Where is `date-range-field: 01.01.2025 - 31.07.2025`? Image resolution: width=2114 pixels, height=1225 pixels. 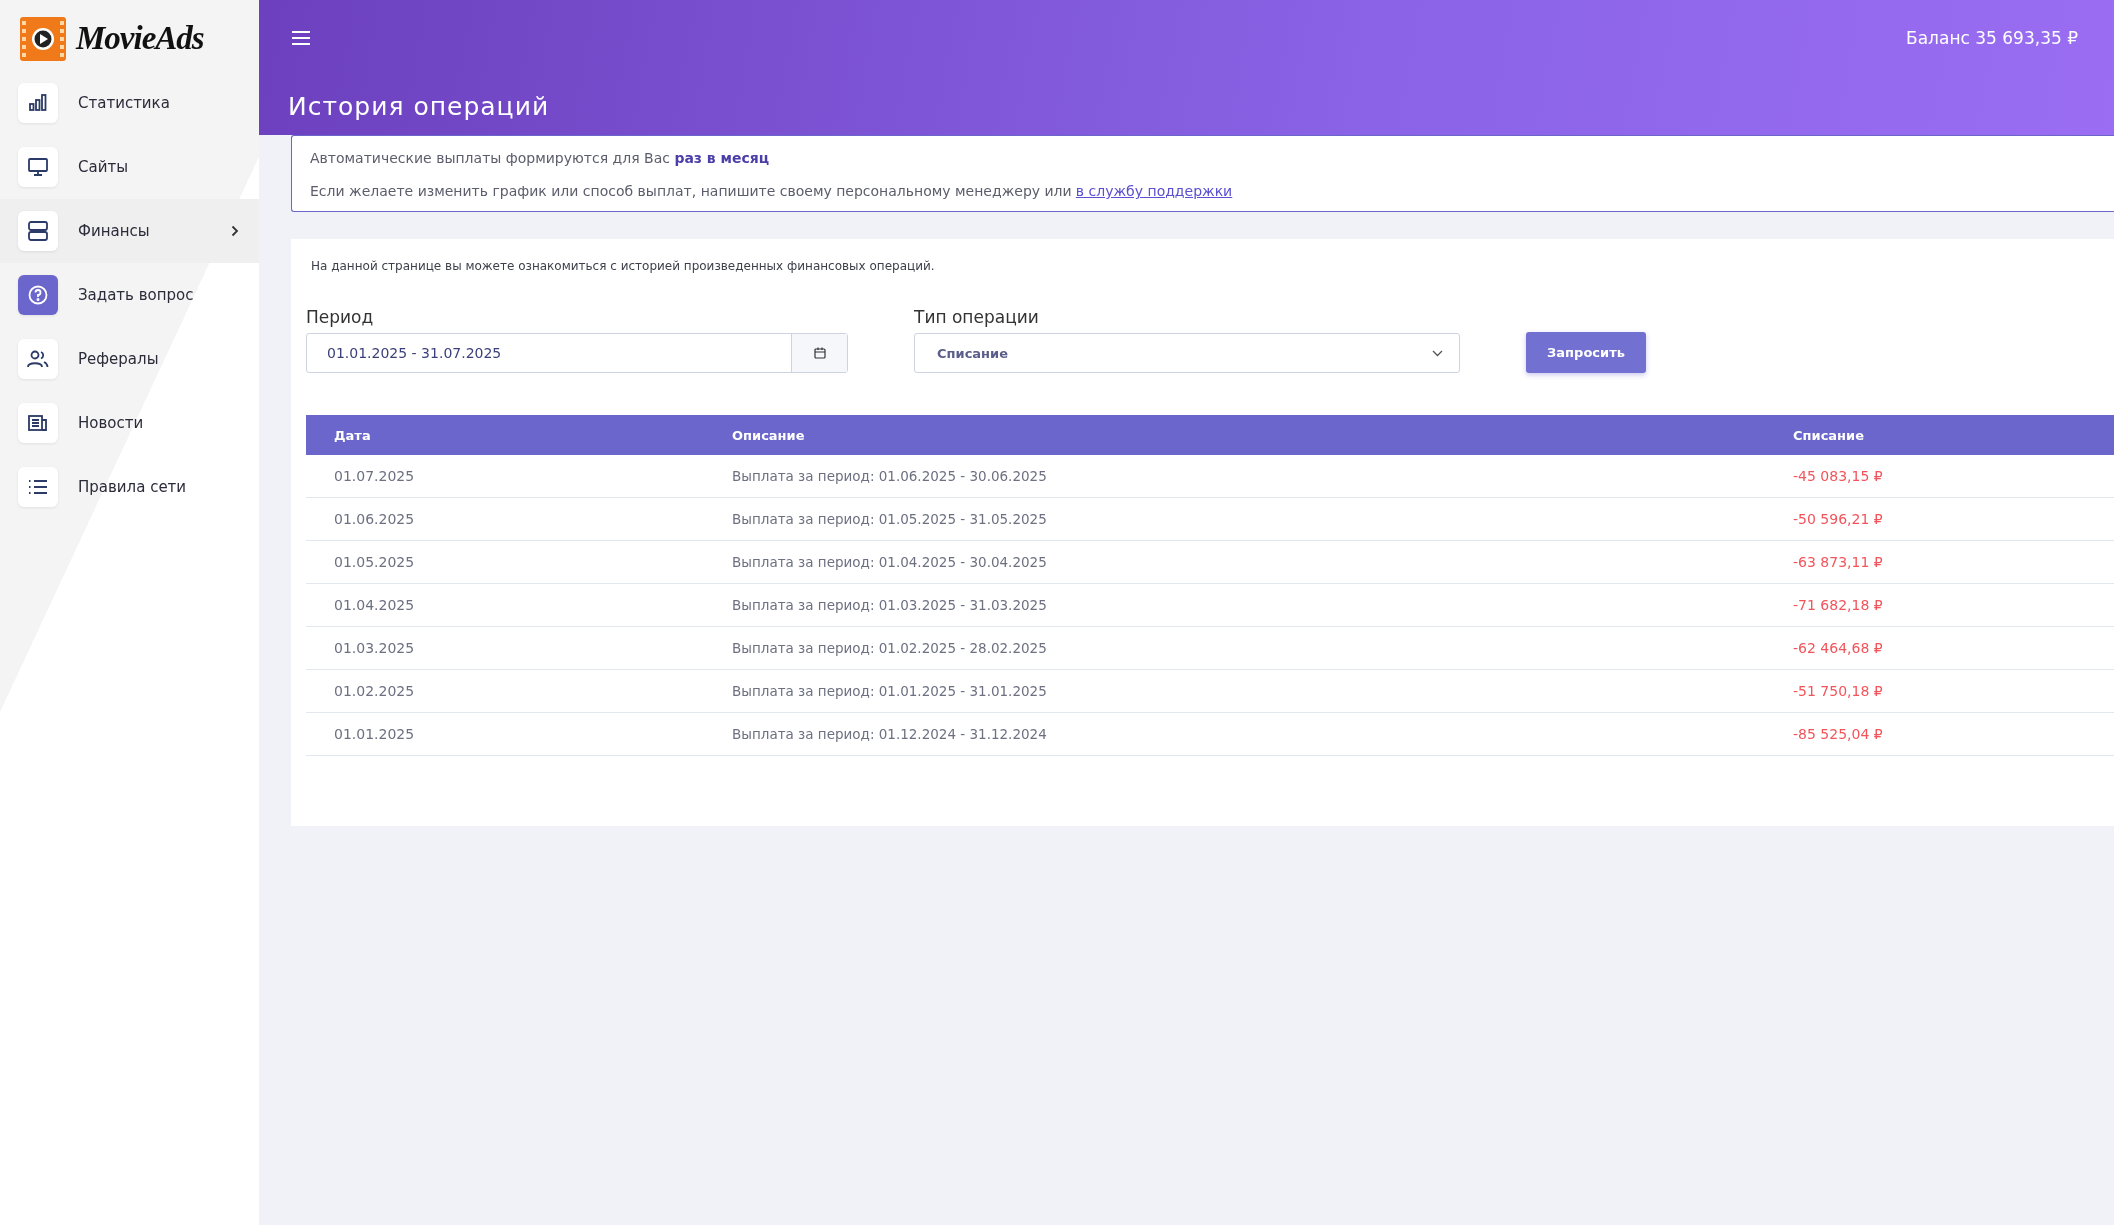
date-range-field: 01.01.2025 - 31.07.2025 is located at coordinates (577, 353).